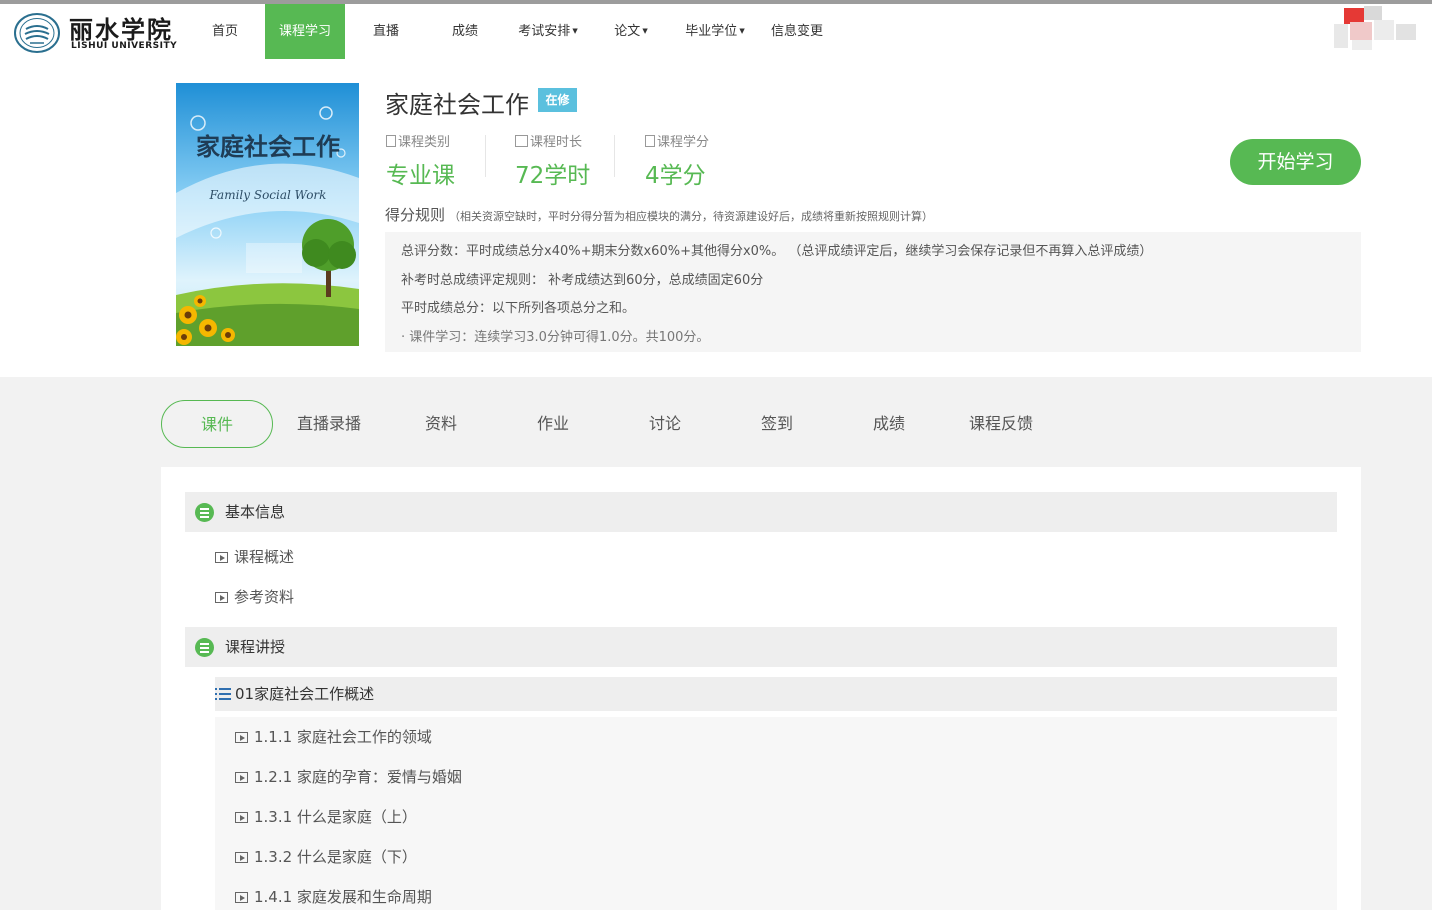  I want to click on nav-label: 成绩, so click(464, 31).